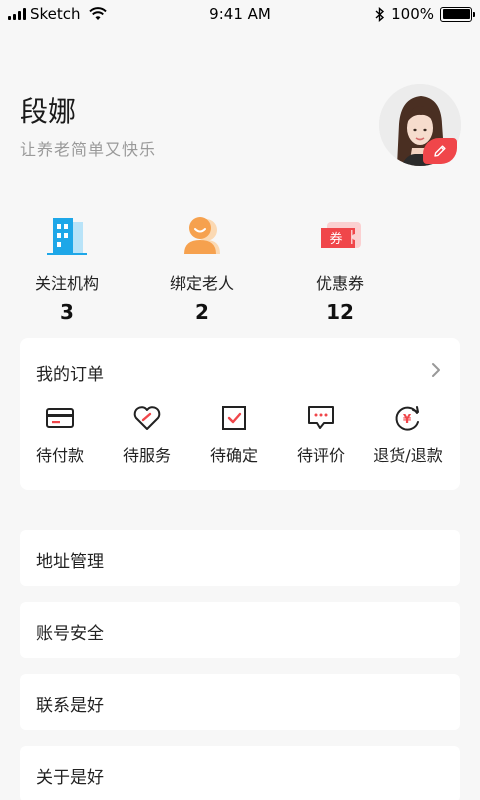  What do you see at coordinates (408, 435) in the screenshot?
I see `order-refund: ¥ 退货/退款` at bounding box center [408, 435].